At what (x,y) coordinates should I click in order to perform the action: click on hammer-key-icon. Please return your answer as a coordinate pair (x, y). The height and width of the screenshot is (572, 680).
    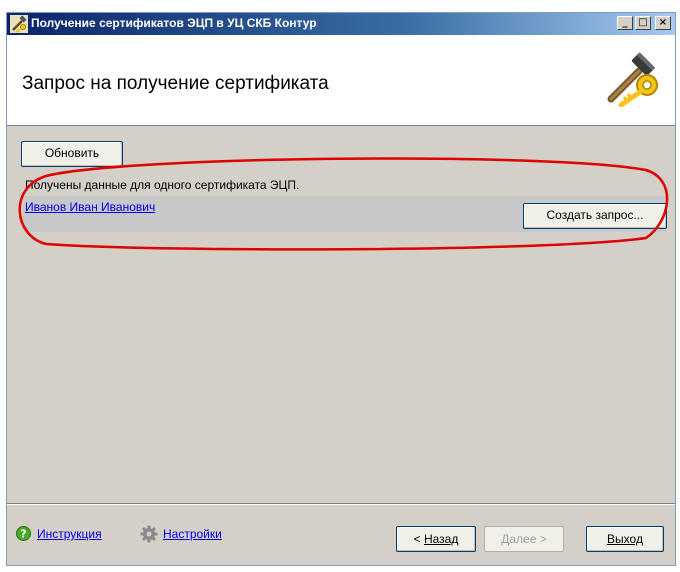
    Looking at the image, I should click on (632, 79).